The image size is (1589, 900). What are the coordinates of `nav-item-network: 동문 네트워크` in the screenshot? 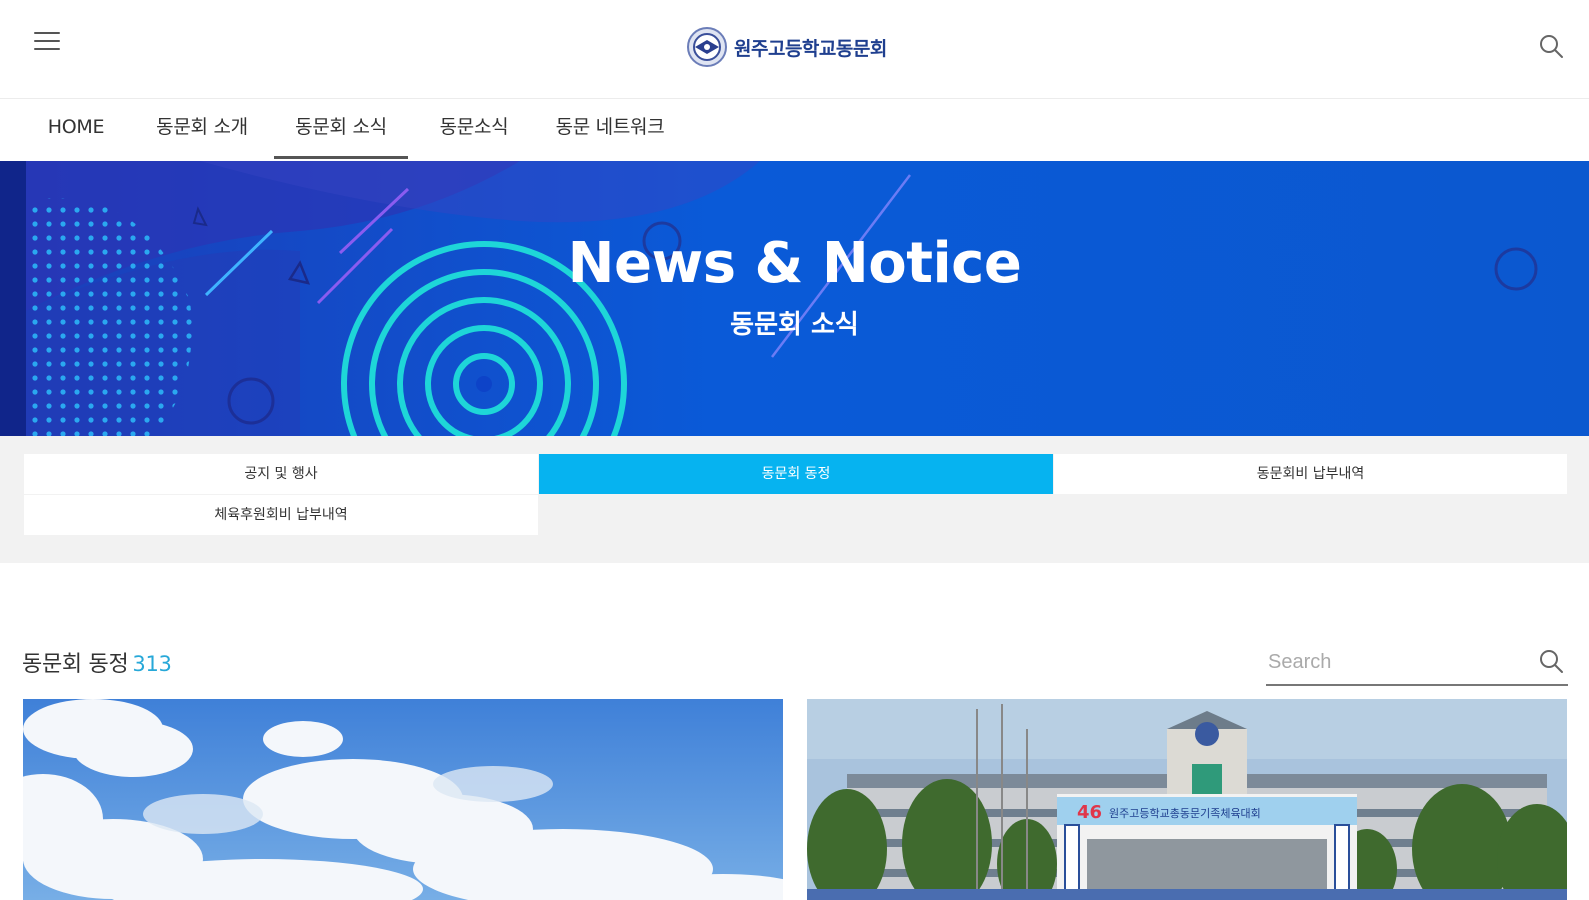 It's located at (610, 129).